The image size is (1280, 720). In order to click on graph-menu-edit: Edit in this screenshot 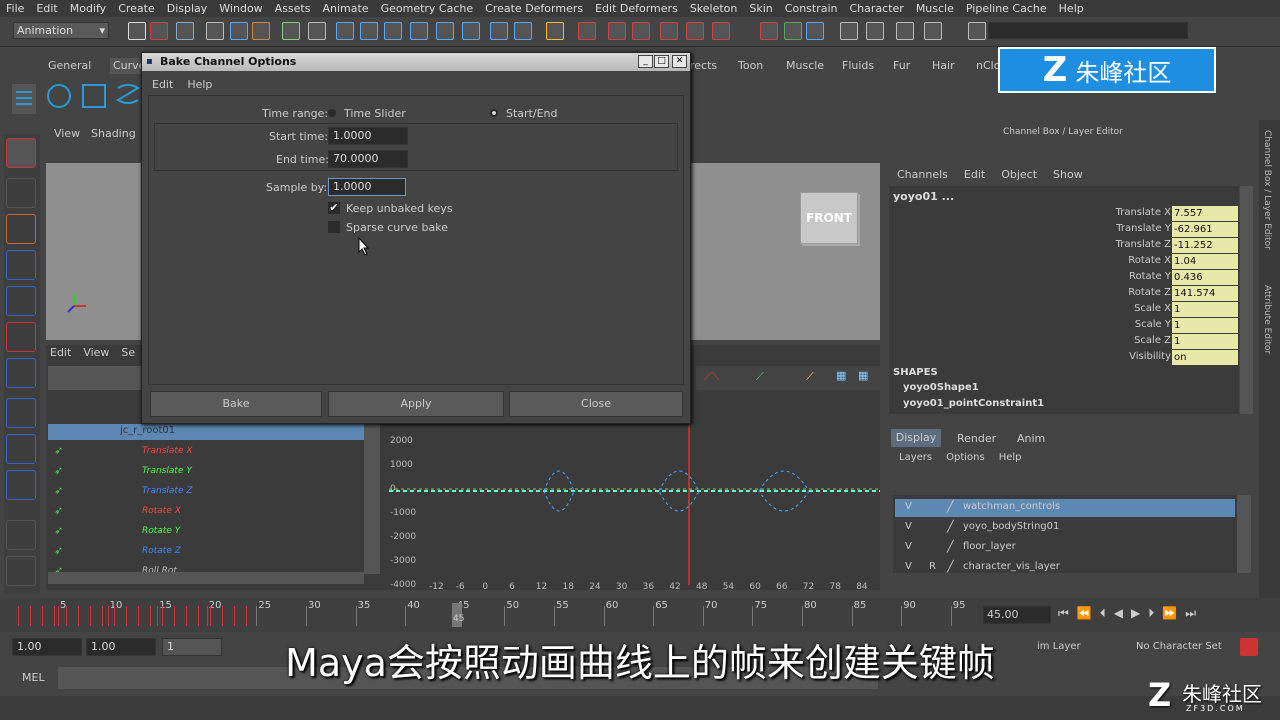, I will do `click(60, 352)`.